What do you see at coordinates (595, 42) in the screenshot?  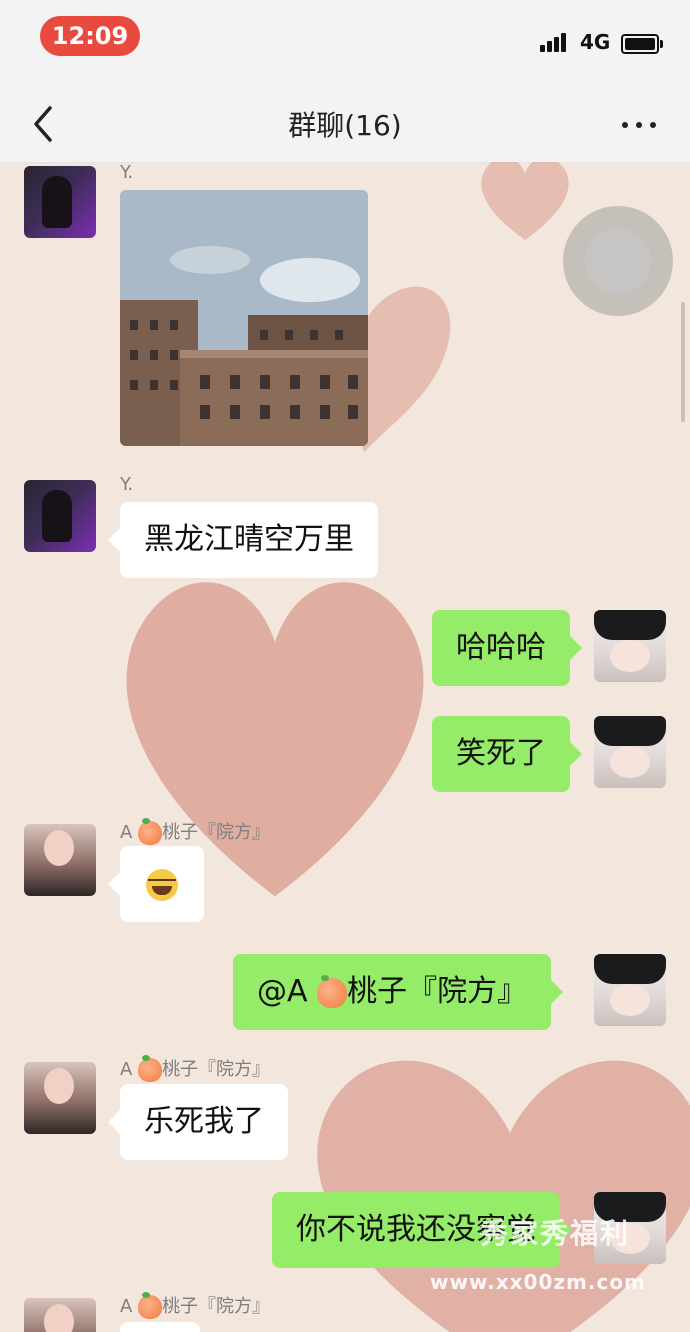 I see `network-type: 4G` at bounding box center [595, 42].